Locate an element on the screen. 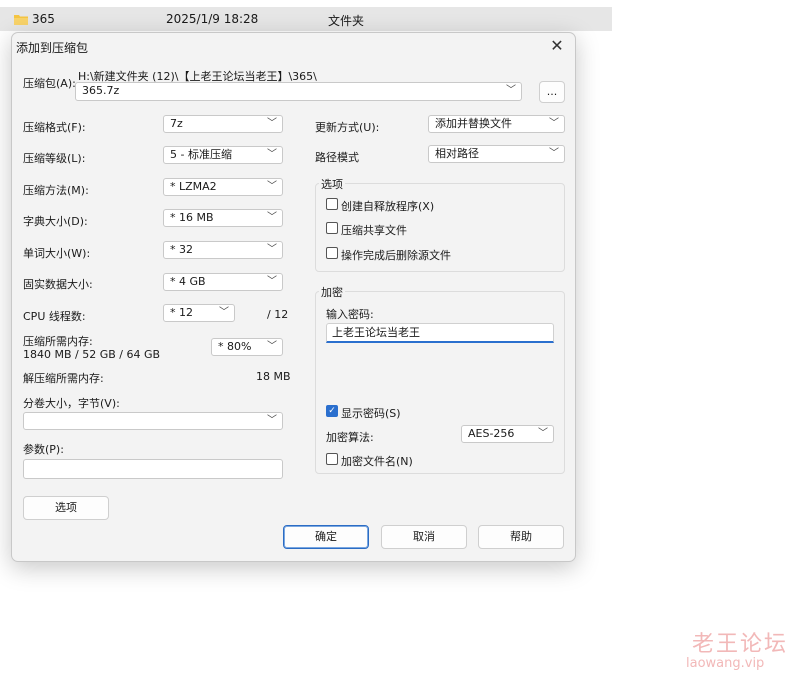 The image size is (800, 678). close-button: ✕ is located at coordinates (557, 46).